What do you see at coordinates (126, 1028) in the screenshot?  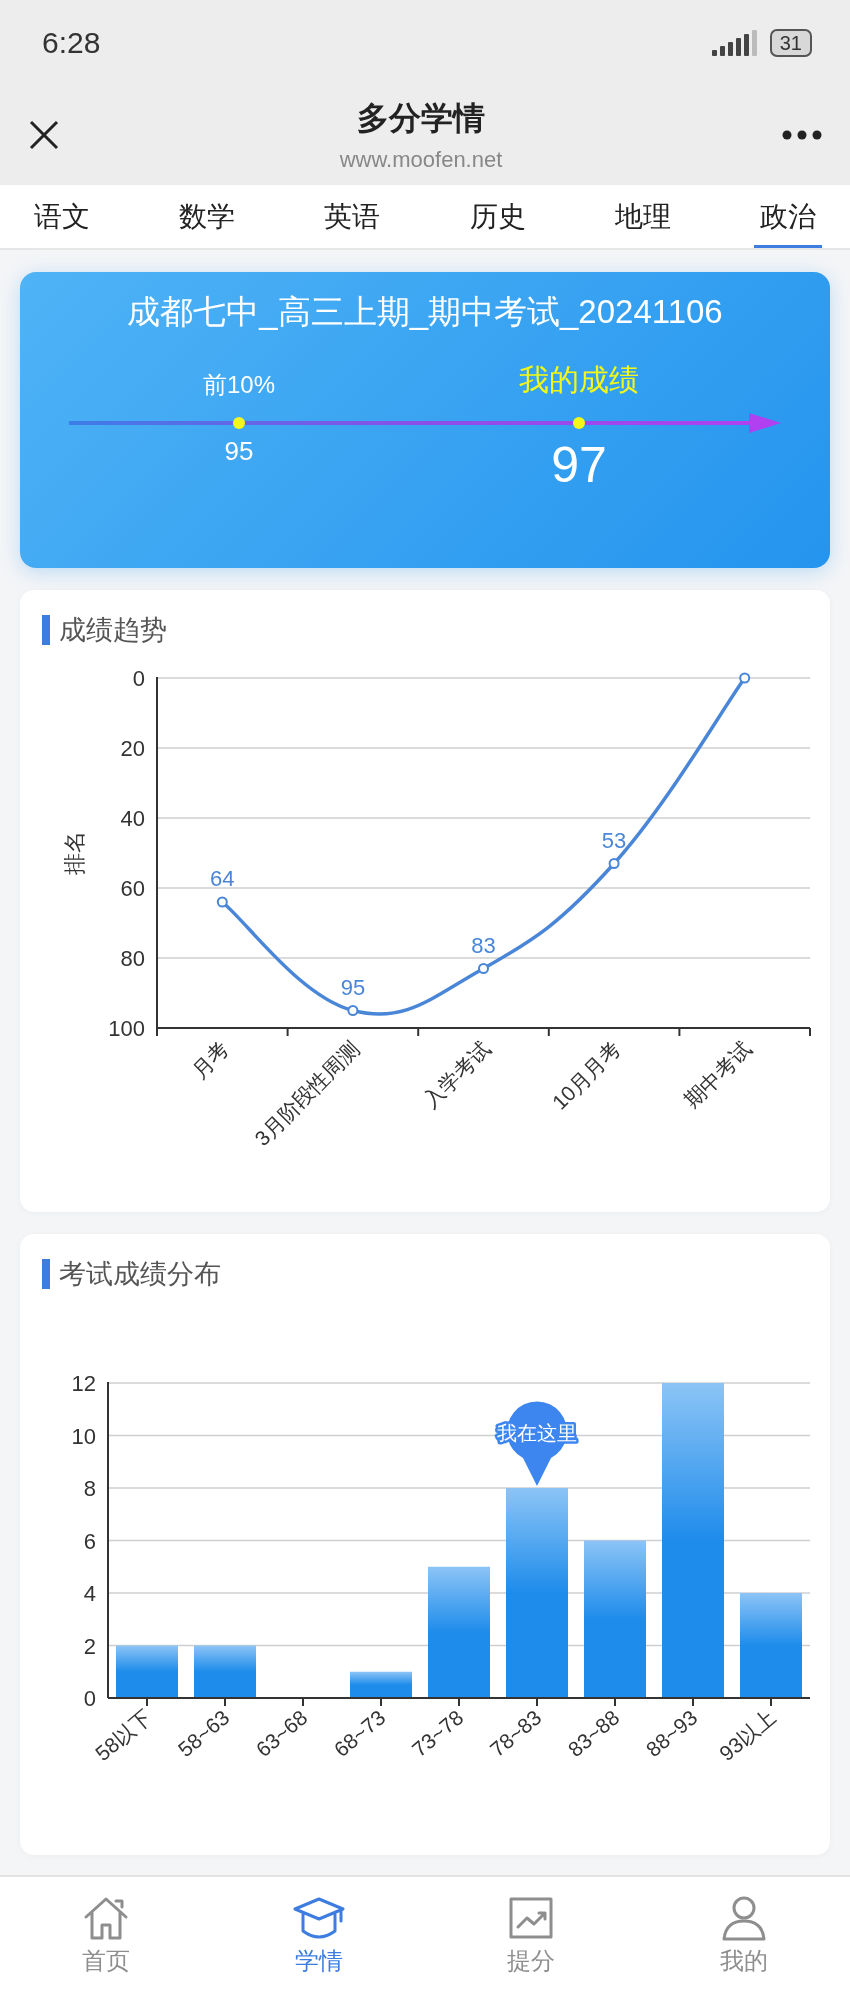 I see `axis-label: 100` at bounding box center [126, 1028].